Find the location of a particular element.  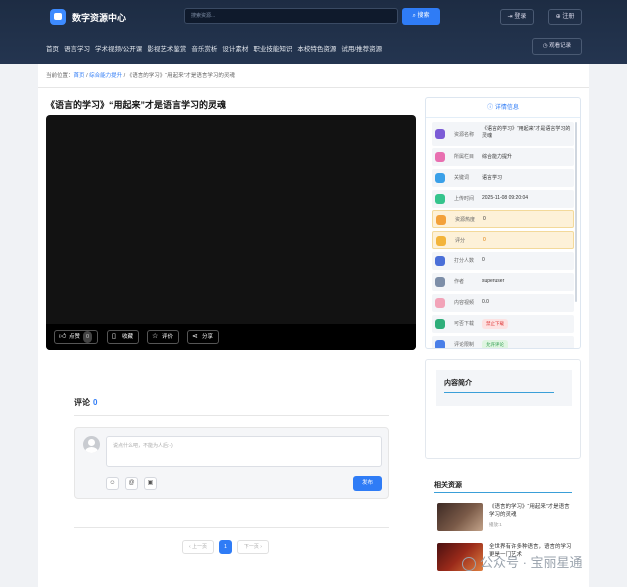

pagination: ‹ 上一页 1 下一页 › is located at coordinates (228, 547).